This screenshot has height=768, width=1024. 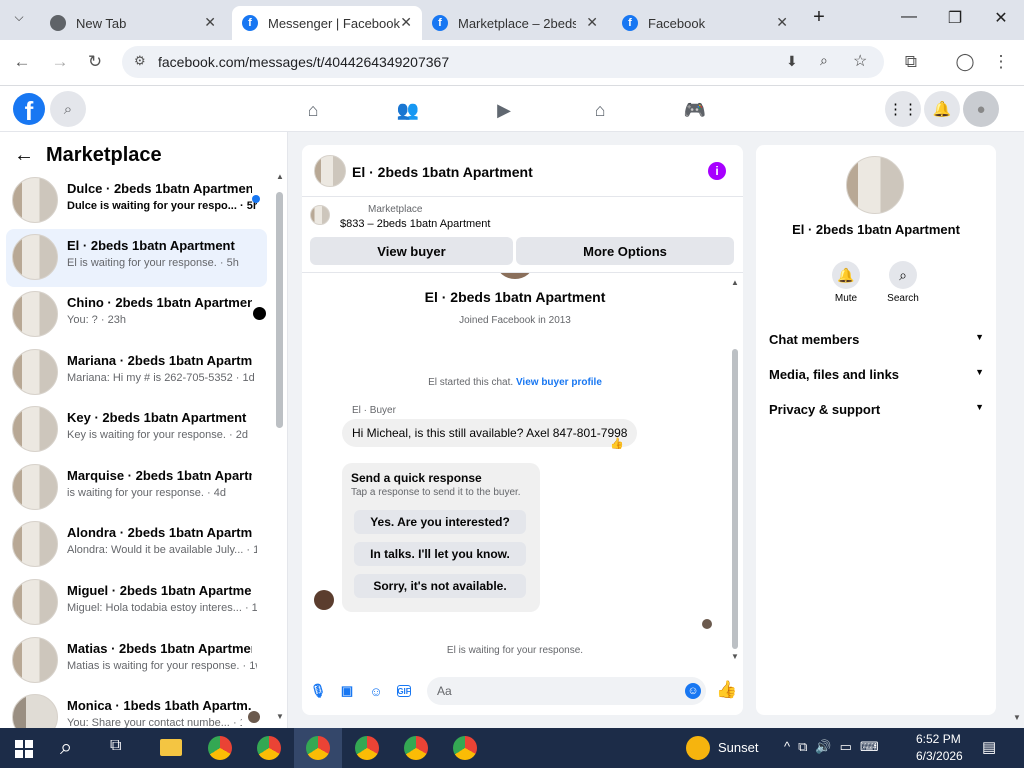 What do you see at coordinates (876, 339) in the screenshot?
I see `chat-members-section: Chat members ▼` at bounding box center [876, 339].